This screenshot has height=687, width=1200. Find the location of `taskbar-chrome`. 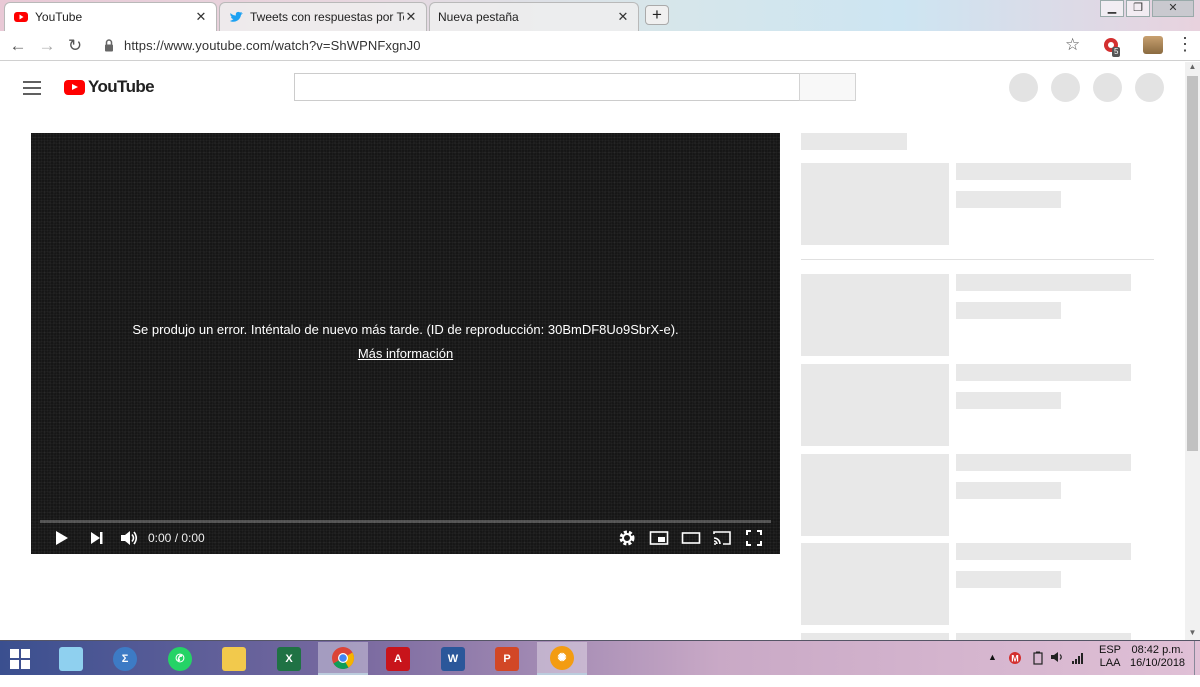

taskbar-chrome is located at coordinates (343, 658).